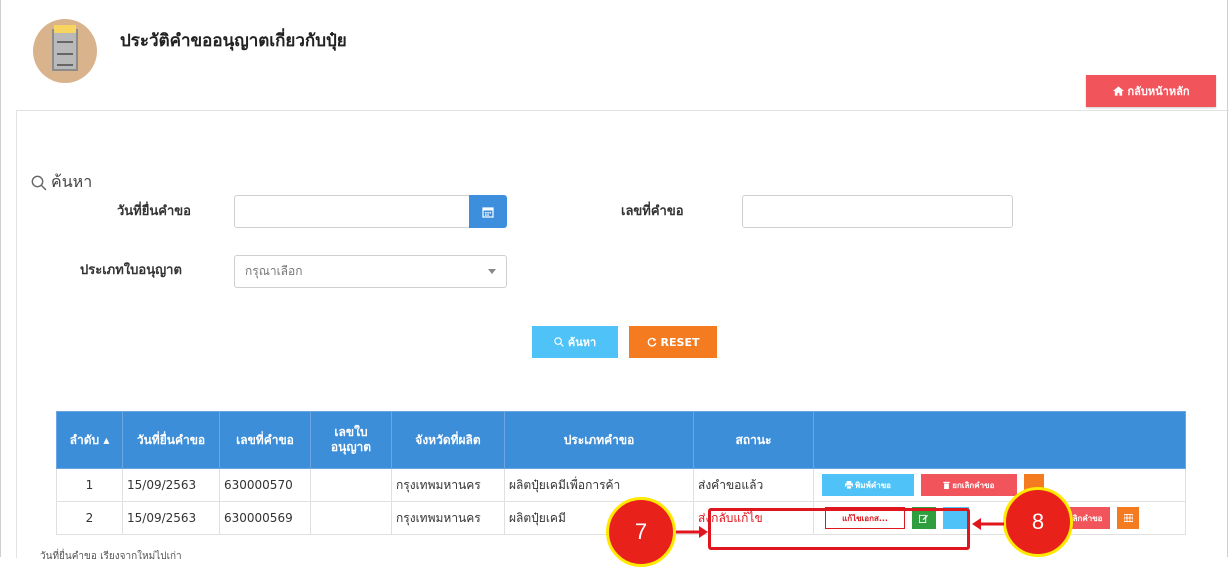  What do you see at coordinates (692, 532) in the screenshot?
I see `arrow-right-icon` at bounding box center [692, 532].